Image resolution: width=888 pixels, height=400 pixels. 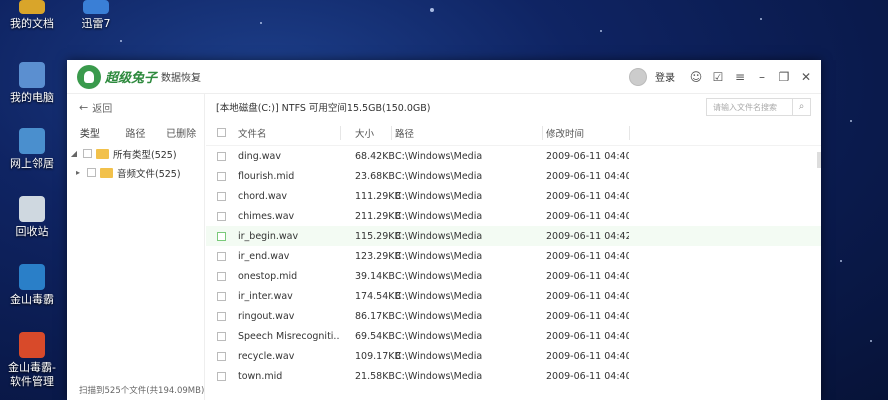 What do you see at coordinates (587, 236) in the screenshot?
I see `file-modified: 2009-06-11 04:42:` at bounding box center [587, 236].